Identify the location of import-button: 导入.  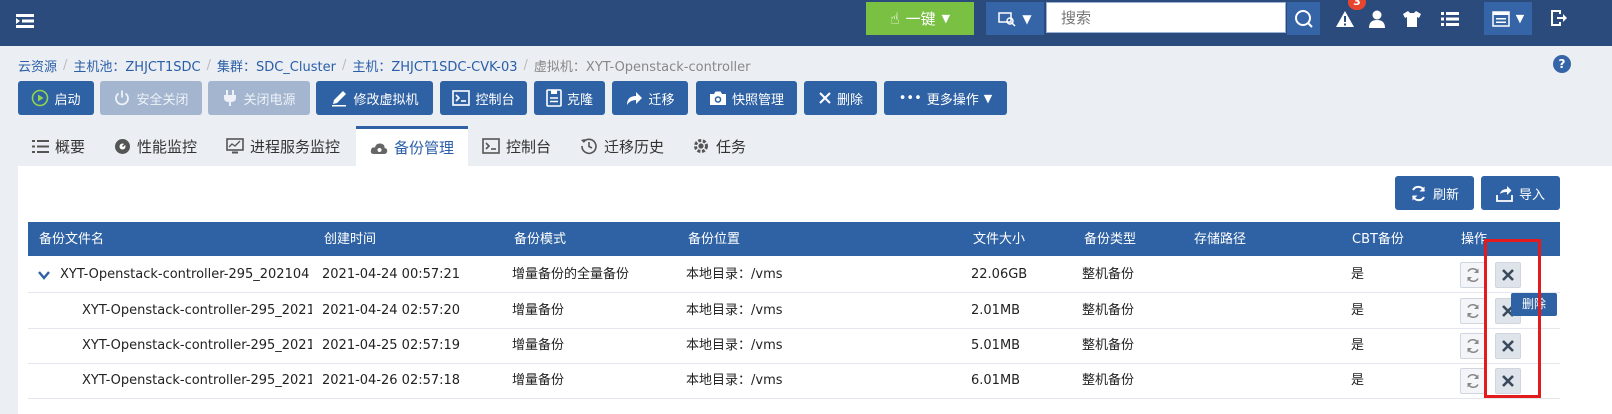
(1520, 193).